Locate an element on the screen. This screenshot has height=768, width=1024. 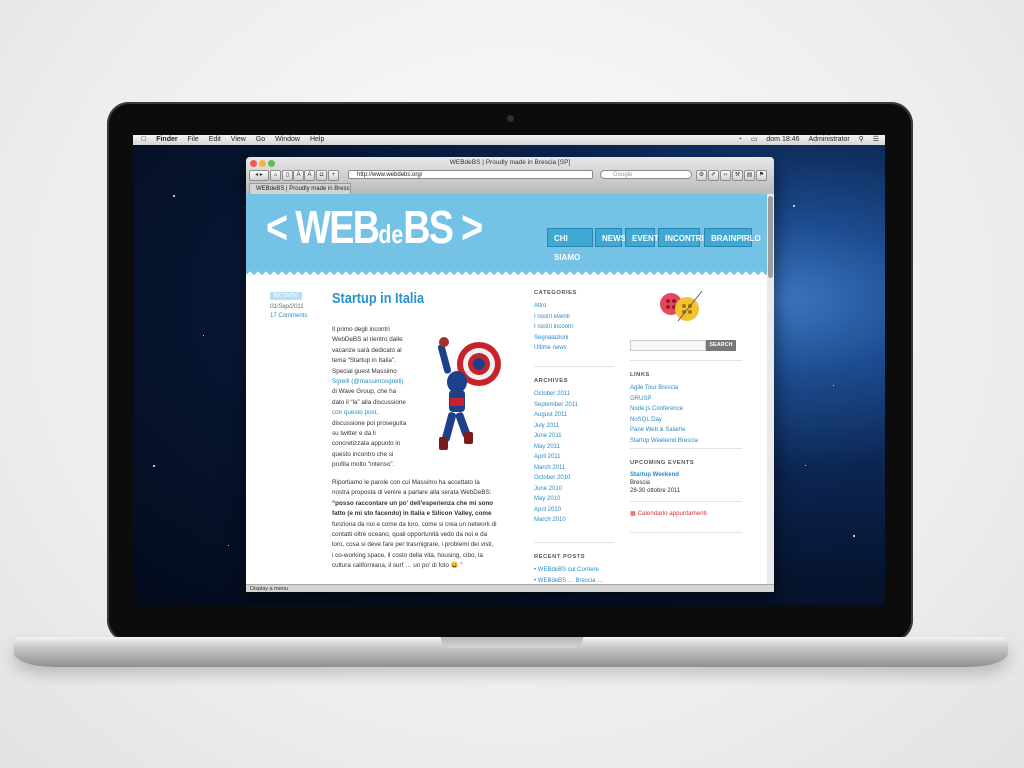
text-line: profila molto “intenso”. is located at coordinates (363, 465).